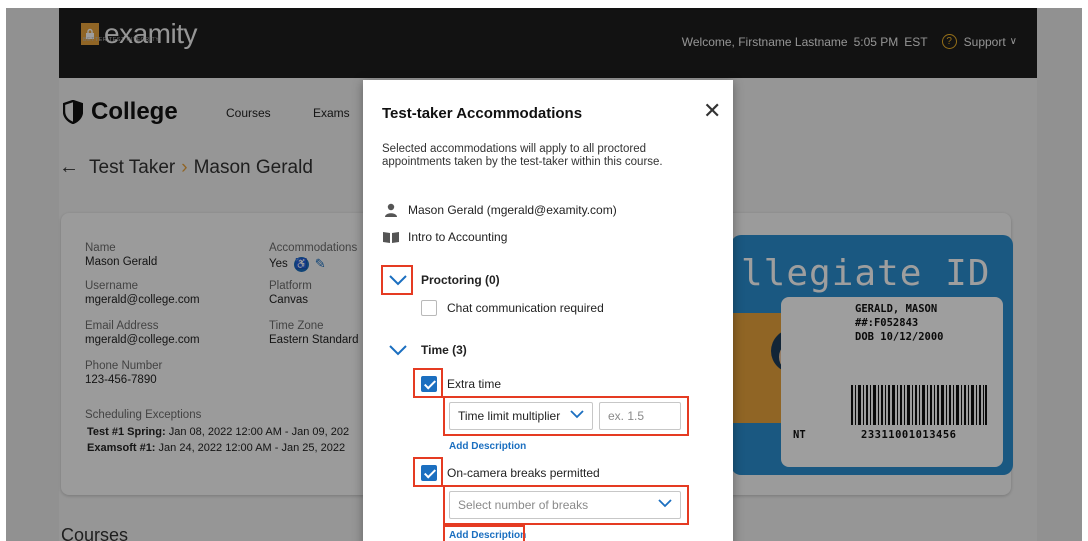 This screenshot has width=1088, height=541. I want to click on close-icon: ✕, so click(712, 111).